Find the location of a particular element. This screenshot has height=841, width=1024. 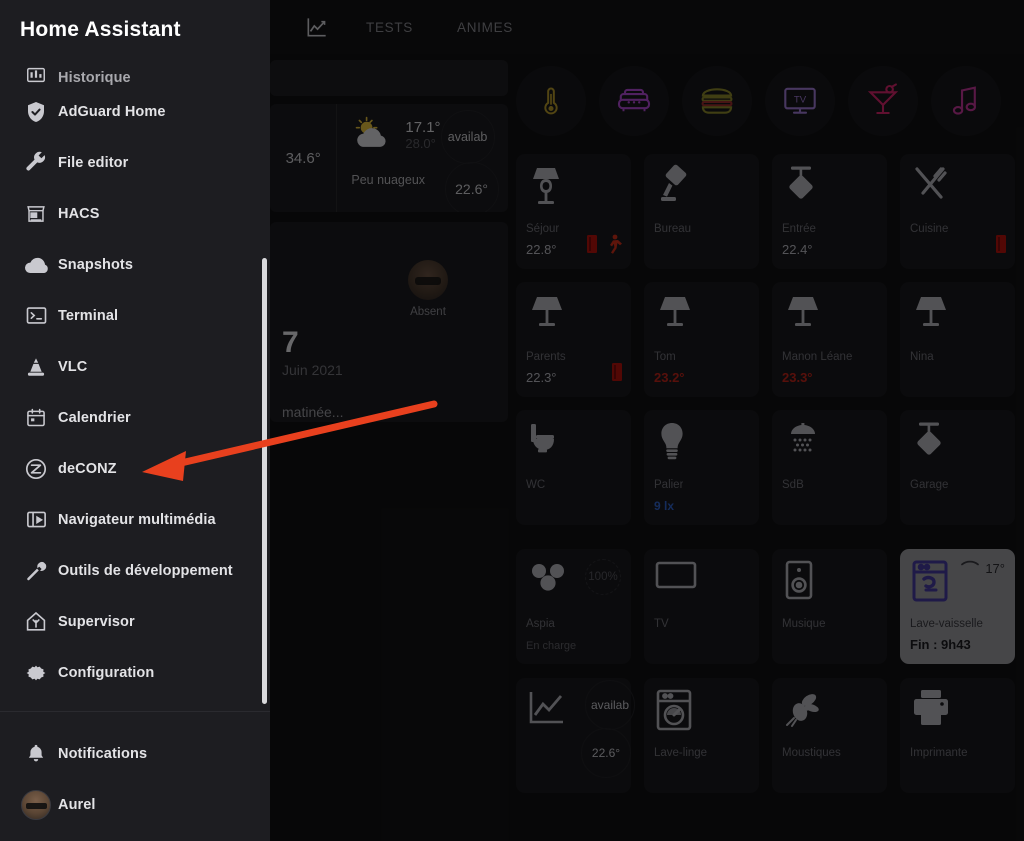

sidebar-item-label: Historique is located at coordinates (94, 78).